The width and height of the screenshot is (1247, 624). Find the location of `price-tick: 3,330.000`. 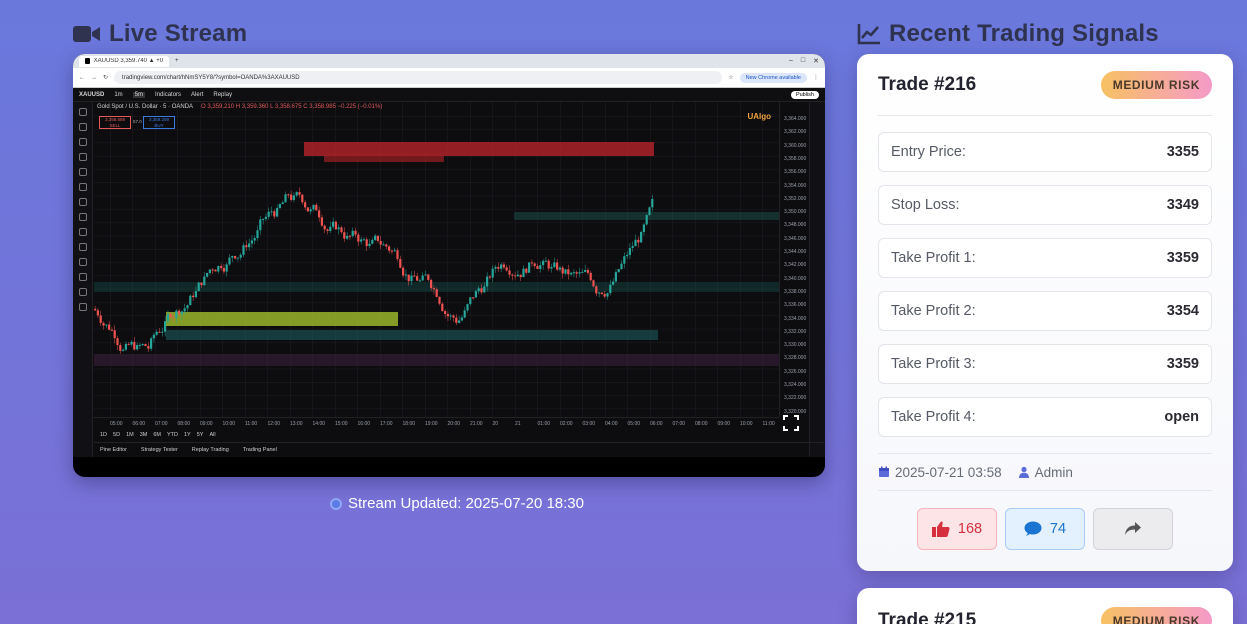

price-tick: 3,330.000 is located at coordinates (795, 345).